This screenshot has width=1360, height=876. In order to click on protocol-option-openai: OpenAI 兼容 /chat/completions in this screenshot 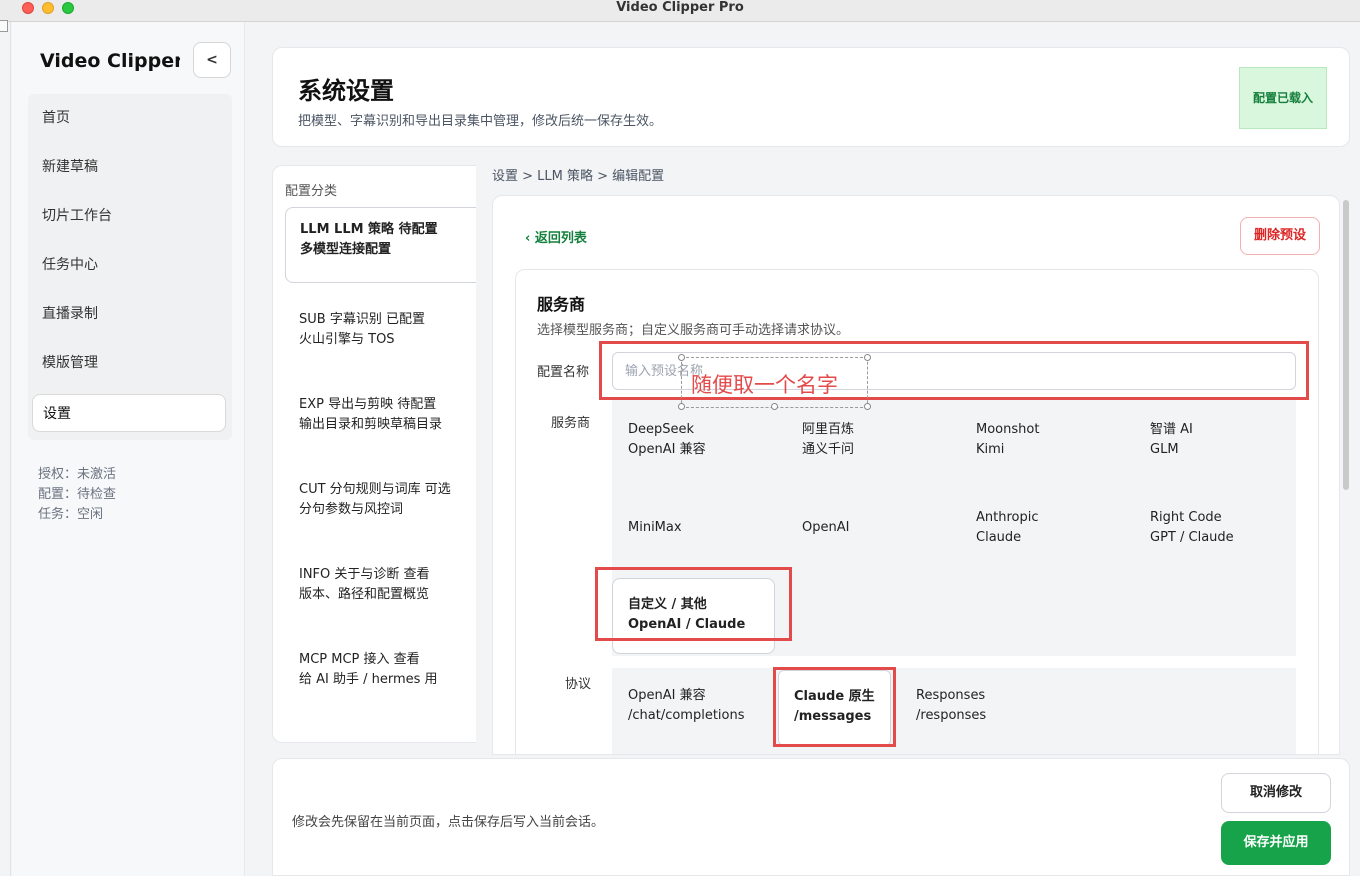, I will do `click(686, 706)`.